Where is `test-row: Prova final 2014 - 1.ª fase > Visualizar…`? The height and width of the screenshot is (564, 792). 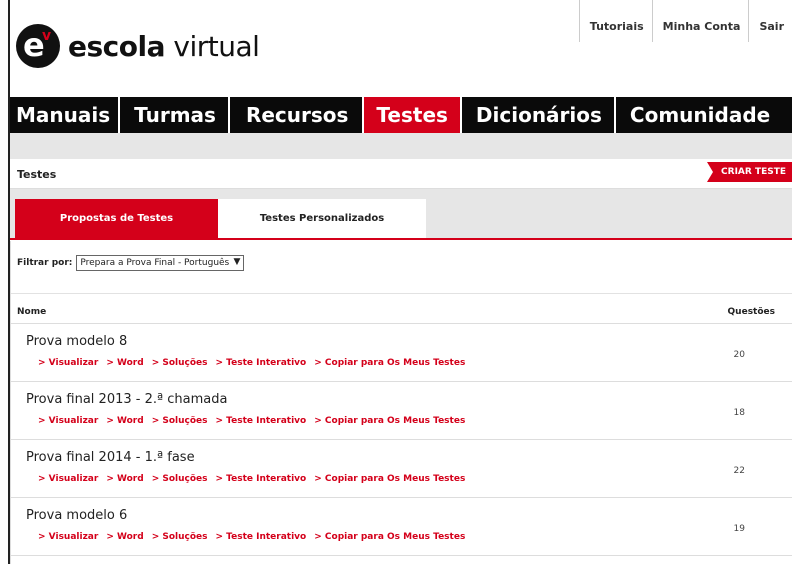
test-row: Prova final 2014 - 1.ª fase > Visualizar… is located at coordinates (401, 469).